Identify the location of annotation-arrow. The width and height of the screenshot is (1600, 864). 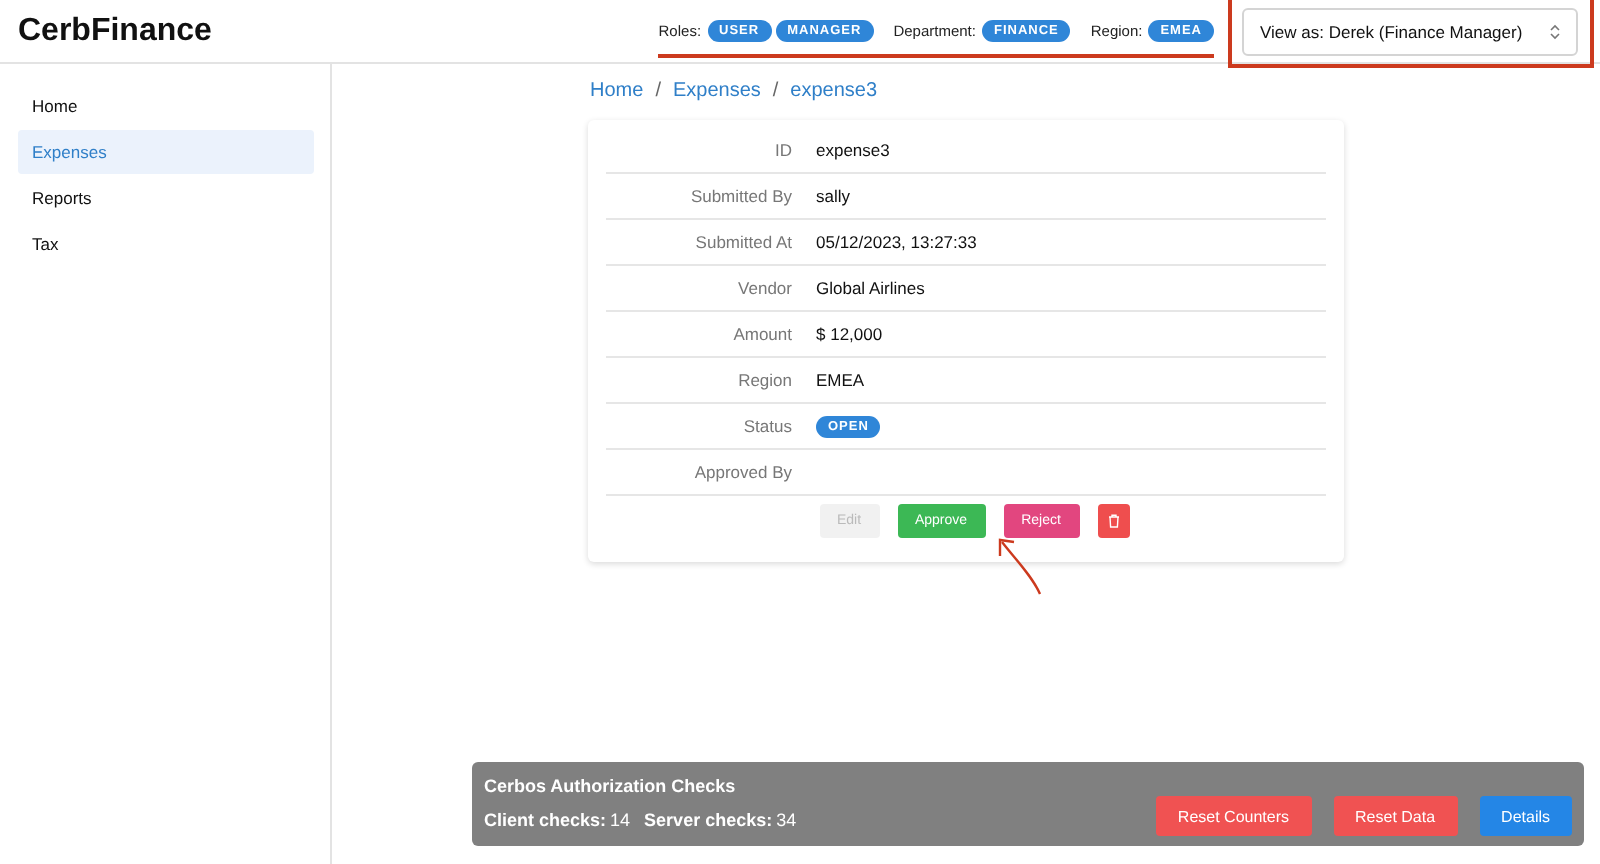
(1020, 566).